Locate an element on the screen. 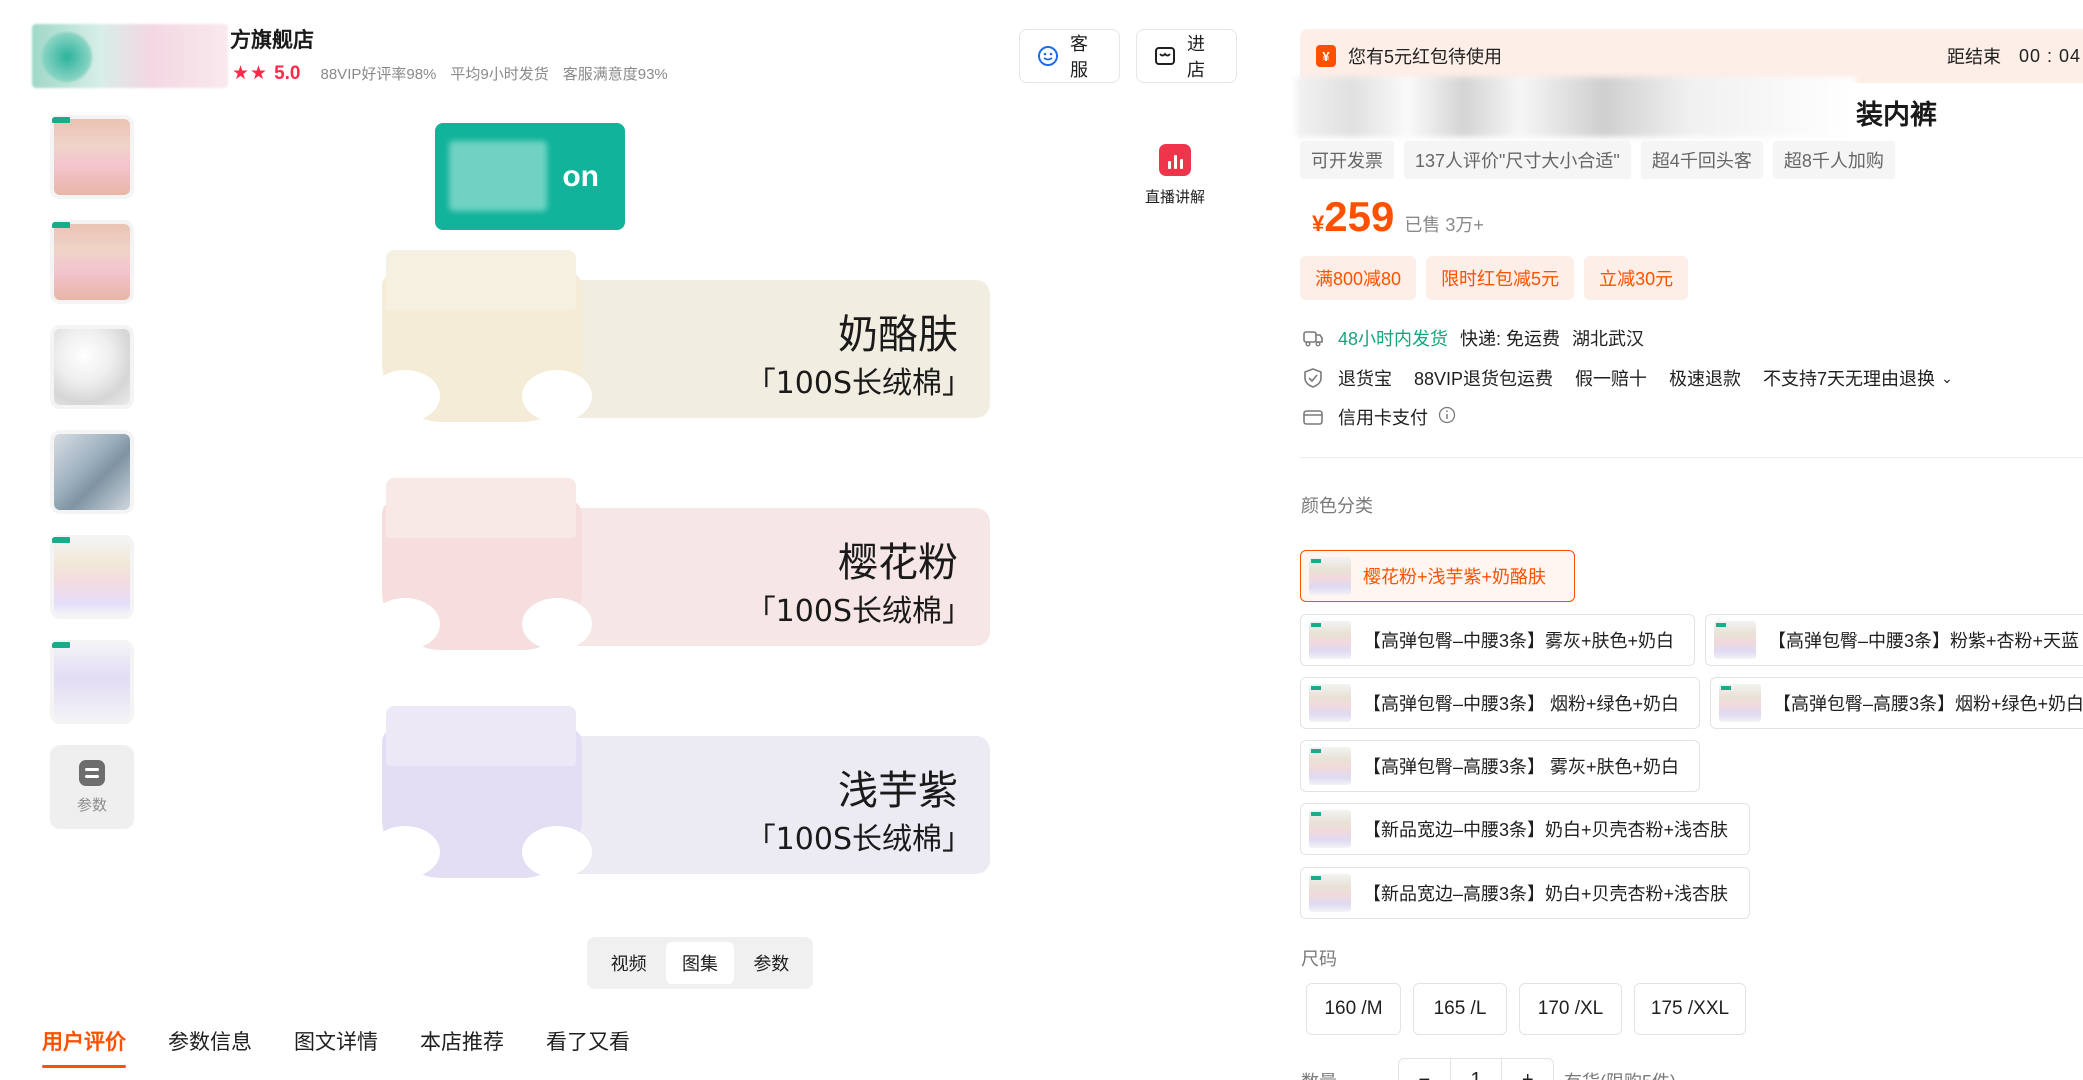 The width and height of the screenshot is (2083, 1080). size-option-xl: 170 /XL is located at coordinates (1570, 1009).